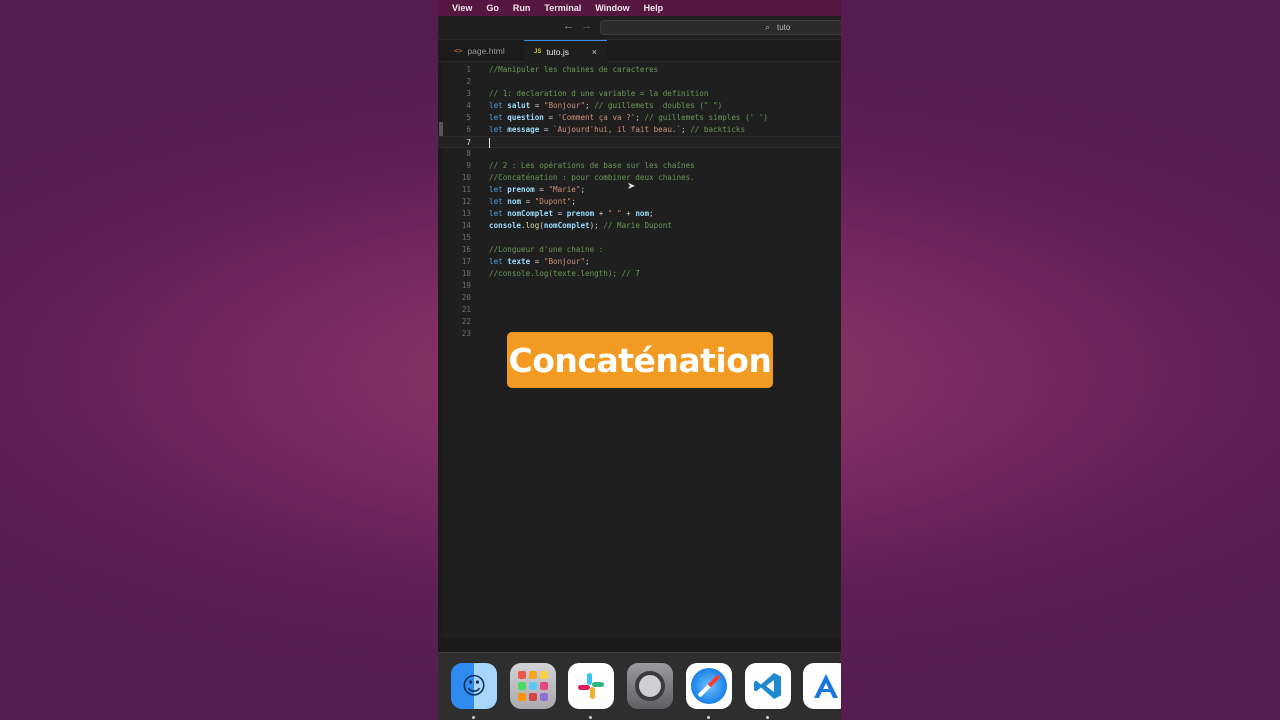 The image size is (1280, 720). I want to click on finder-icon: ☺, so click(474, 686).